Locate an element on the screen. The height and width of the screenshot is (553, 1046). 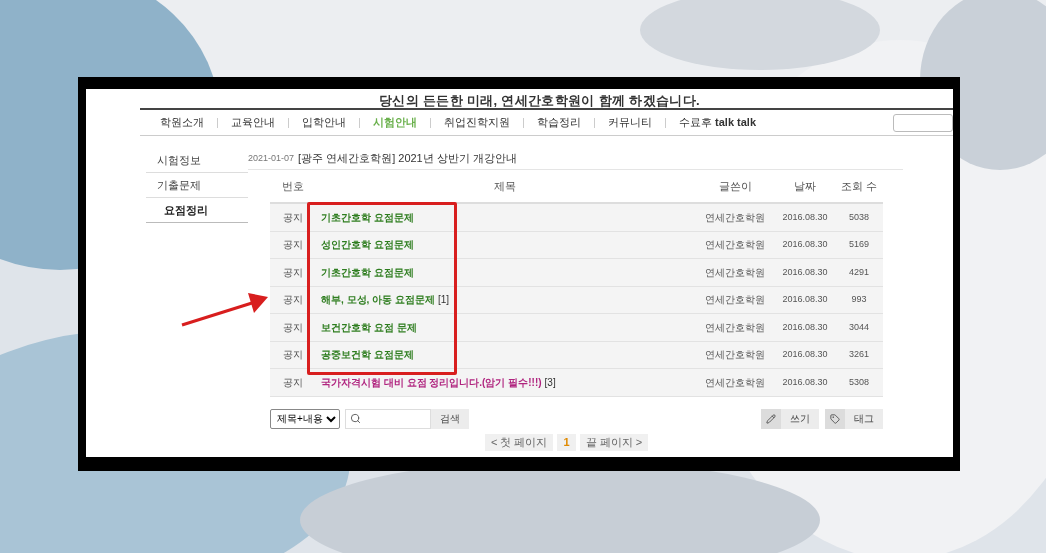
search-box is located at coordinates (388, 418).